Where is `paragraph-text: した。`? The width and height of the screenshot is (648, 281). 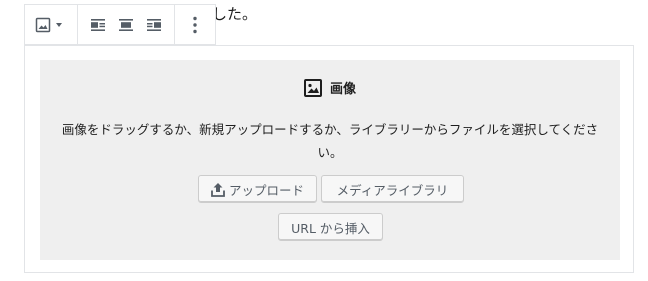 paragraph-text: した。 is located at coordinates (235, 14).